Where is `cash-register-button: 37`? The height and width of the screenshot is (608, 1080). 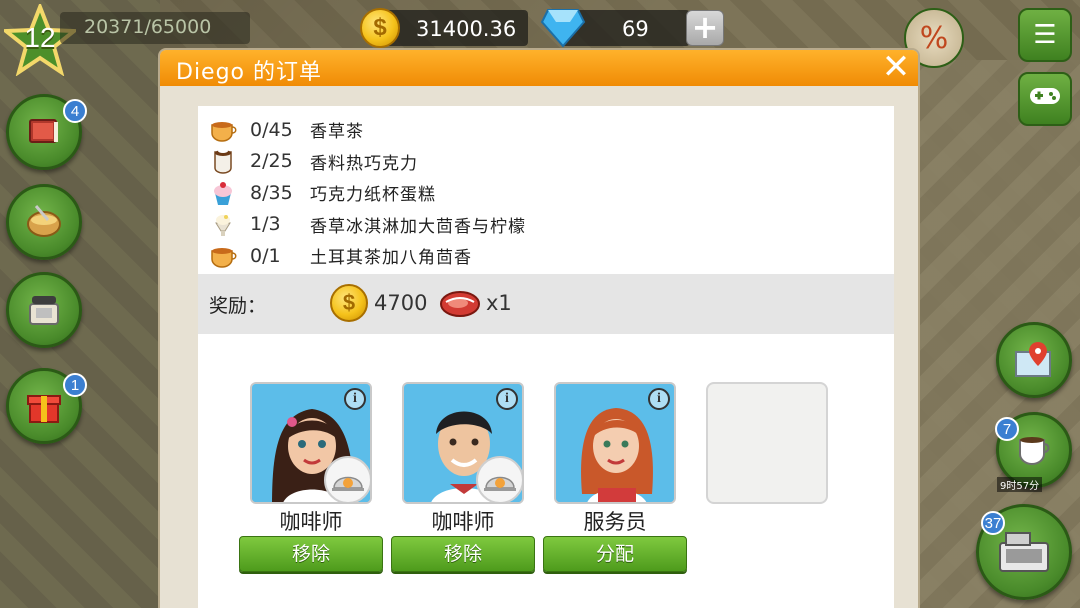
cash-register-button: 37 is located at coordinates (1024, 552).